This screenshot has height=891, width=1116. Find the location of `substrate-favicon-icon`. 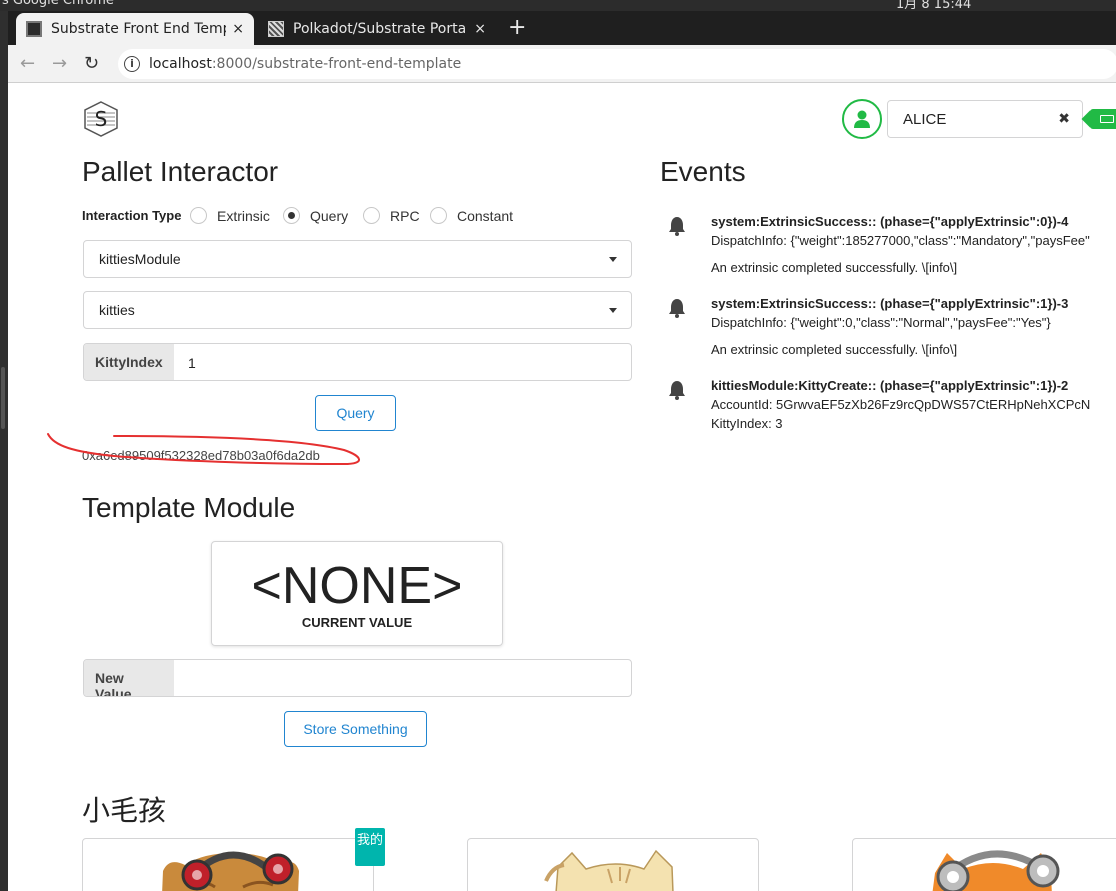

substrate-favicon-icon is located at coordinates (34, 29).